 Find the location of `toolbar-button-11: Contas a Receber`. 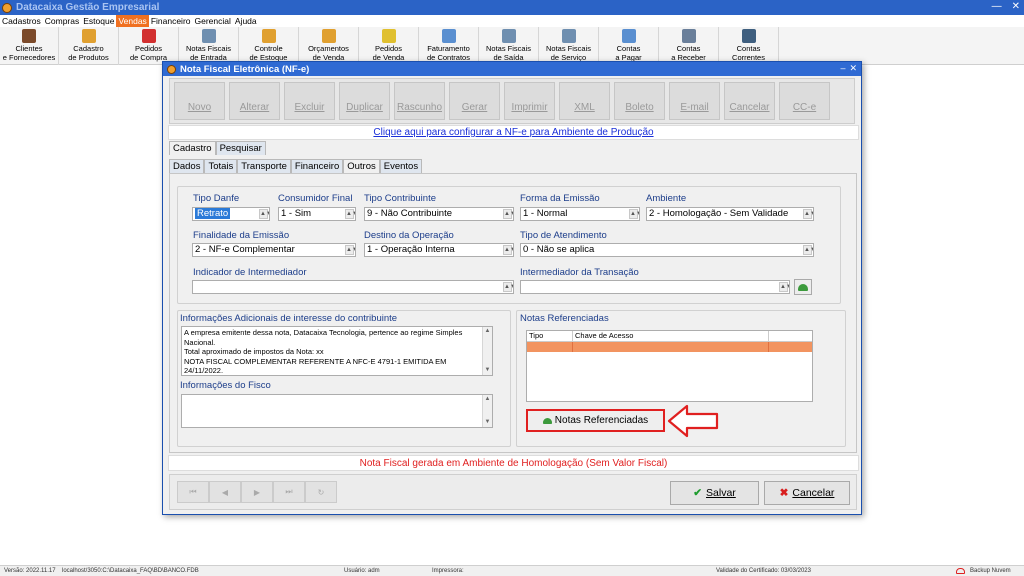

toolbar-button-11: Contas a Receber is located at coordinates (689, 46).